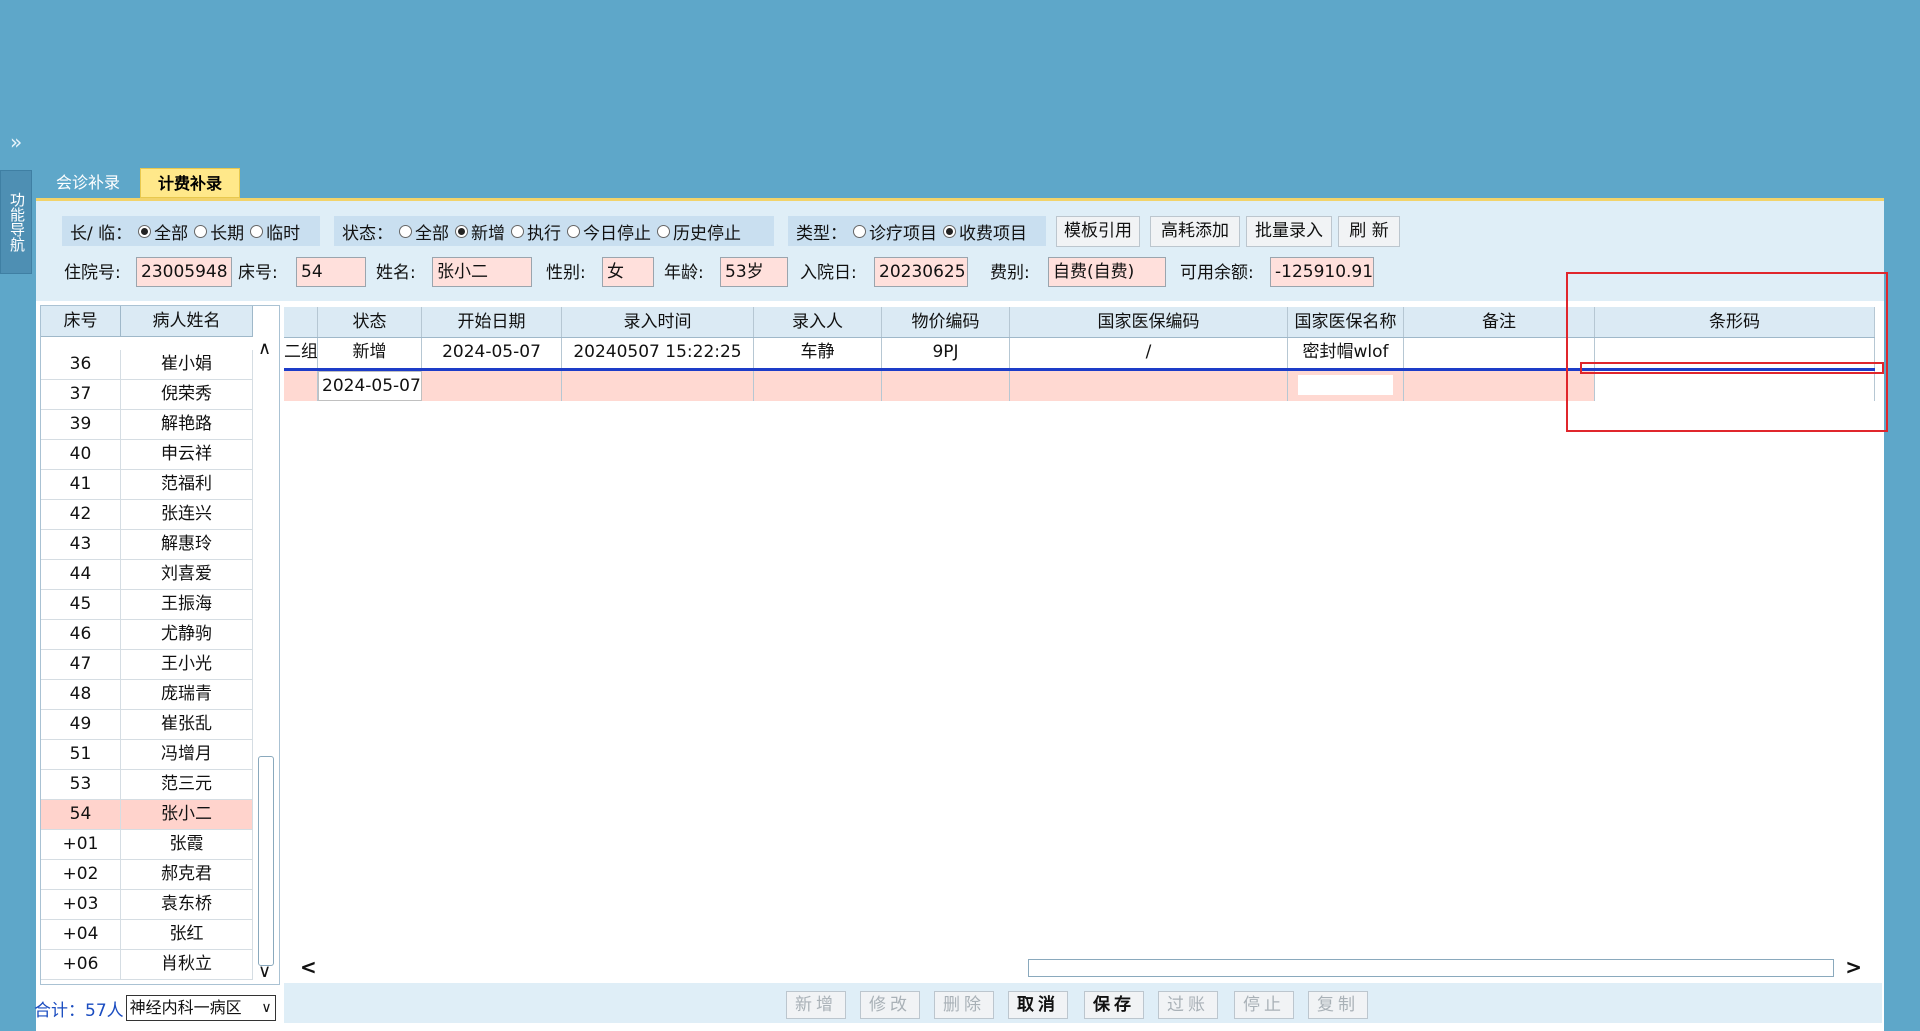  What do you see at coordinates (946, 322) in the screenshot?
I see `grid-header-price-code: 物价编码` at bounding box center [946, 322].